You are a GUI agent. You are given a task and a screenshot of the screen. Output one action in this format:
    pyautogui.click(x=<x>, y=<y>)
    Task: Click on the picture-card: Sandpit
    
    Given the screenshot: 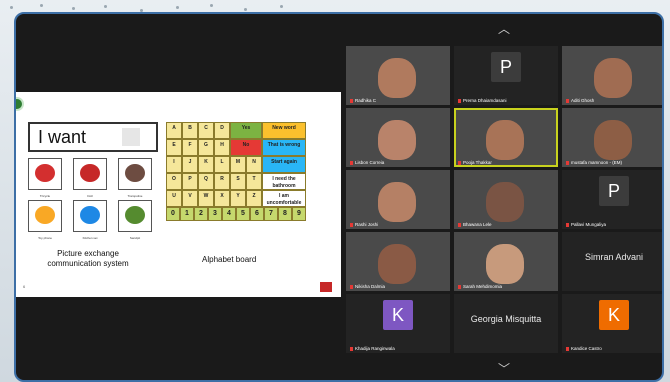 What is the action you would take?
    pyautogui.click(x=135, y=220)
    